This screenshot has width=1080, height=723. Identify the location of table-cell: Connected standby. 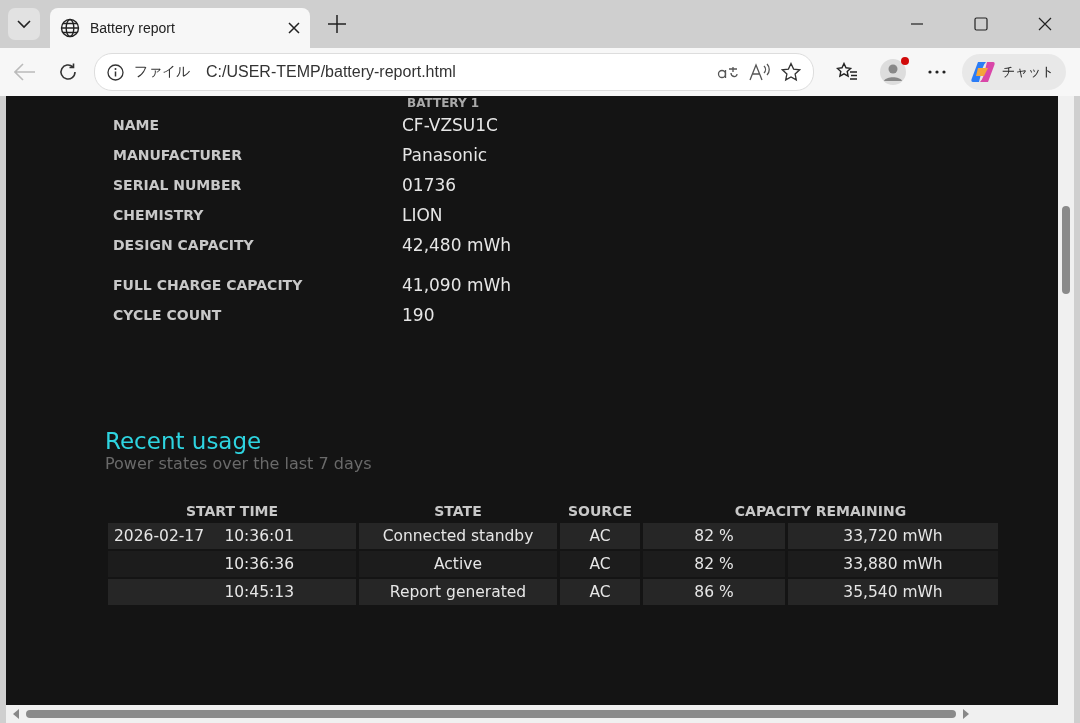
(458, 536).